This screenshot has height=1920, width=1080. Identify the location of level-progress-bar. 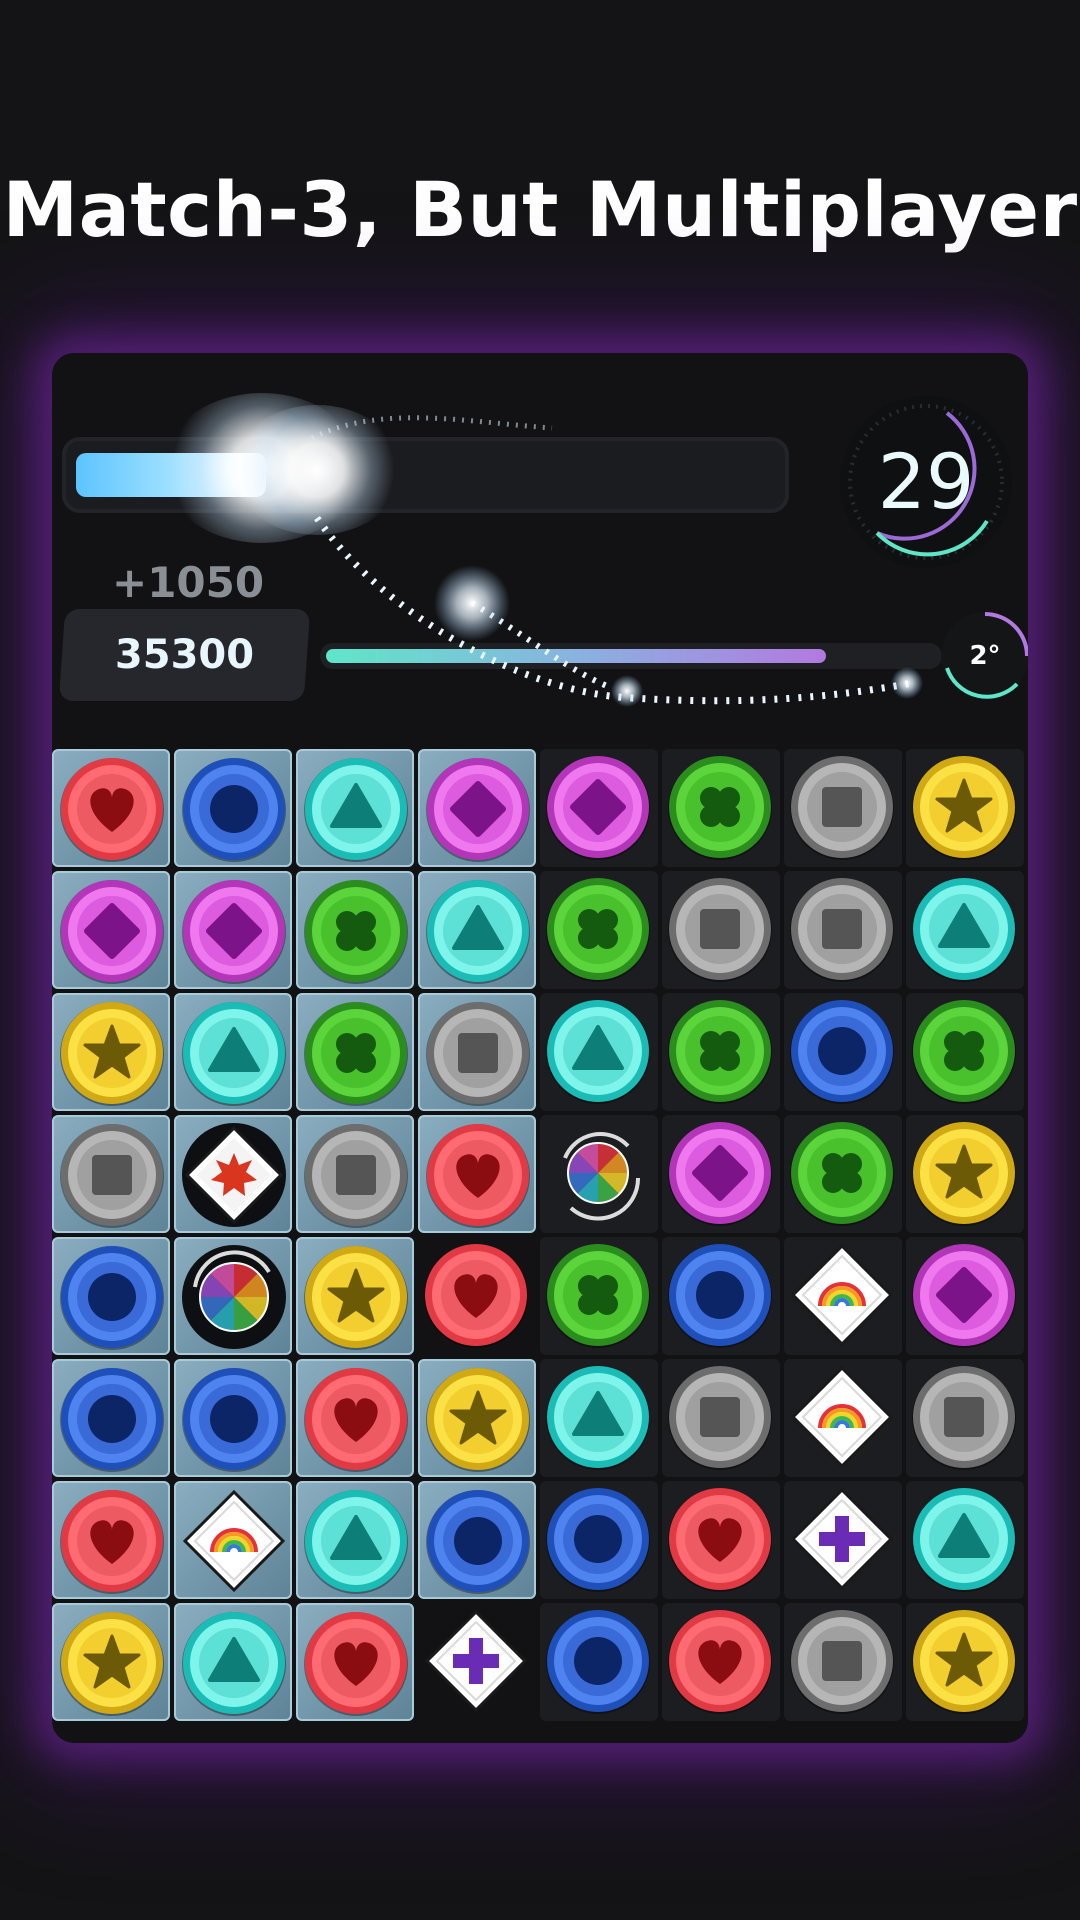
(631, 656).